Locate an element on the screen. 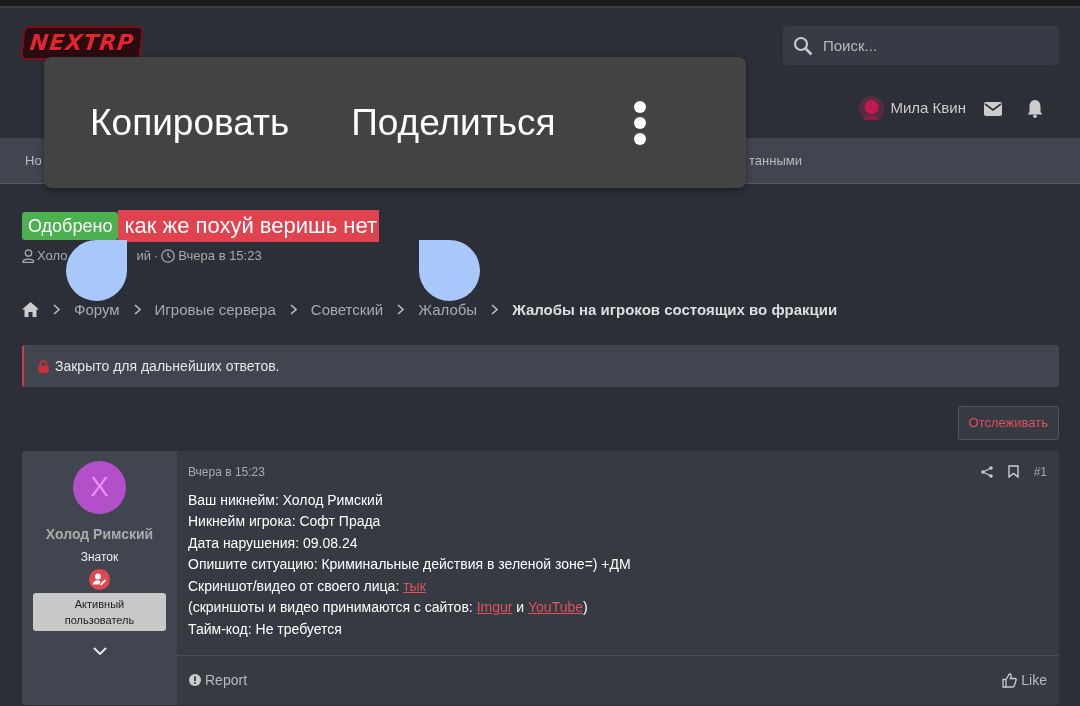  menu-action: Поделиться is located at coordinates (453, 122).